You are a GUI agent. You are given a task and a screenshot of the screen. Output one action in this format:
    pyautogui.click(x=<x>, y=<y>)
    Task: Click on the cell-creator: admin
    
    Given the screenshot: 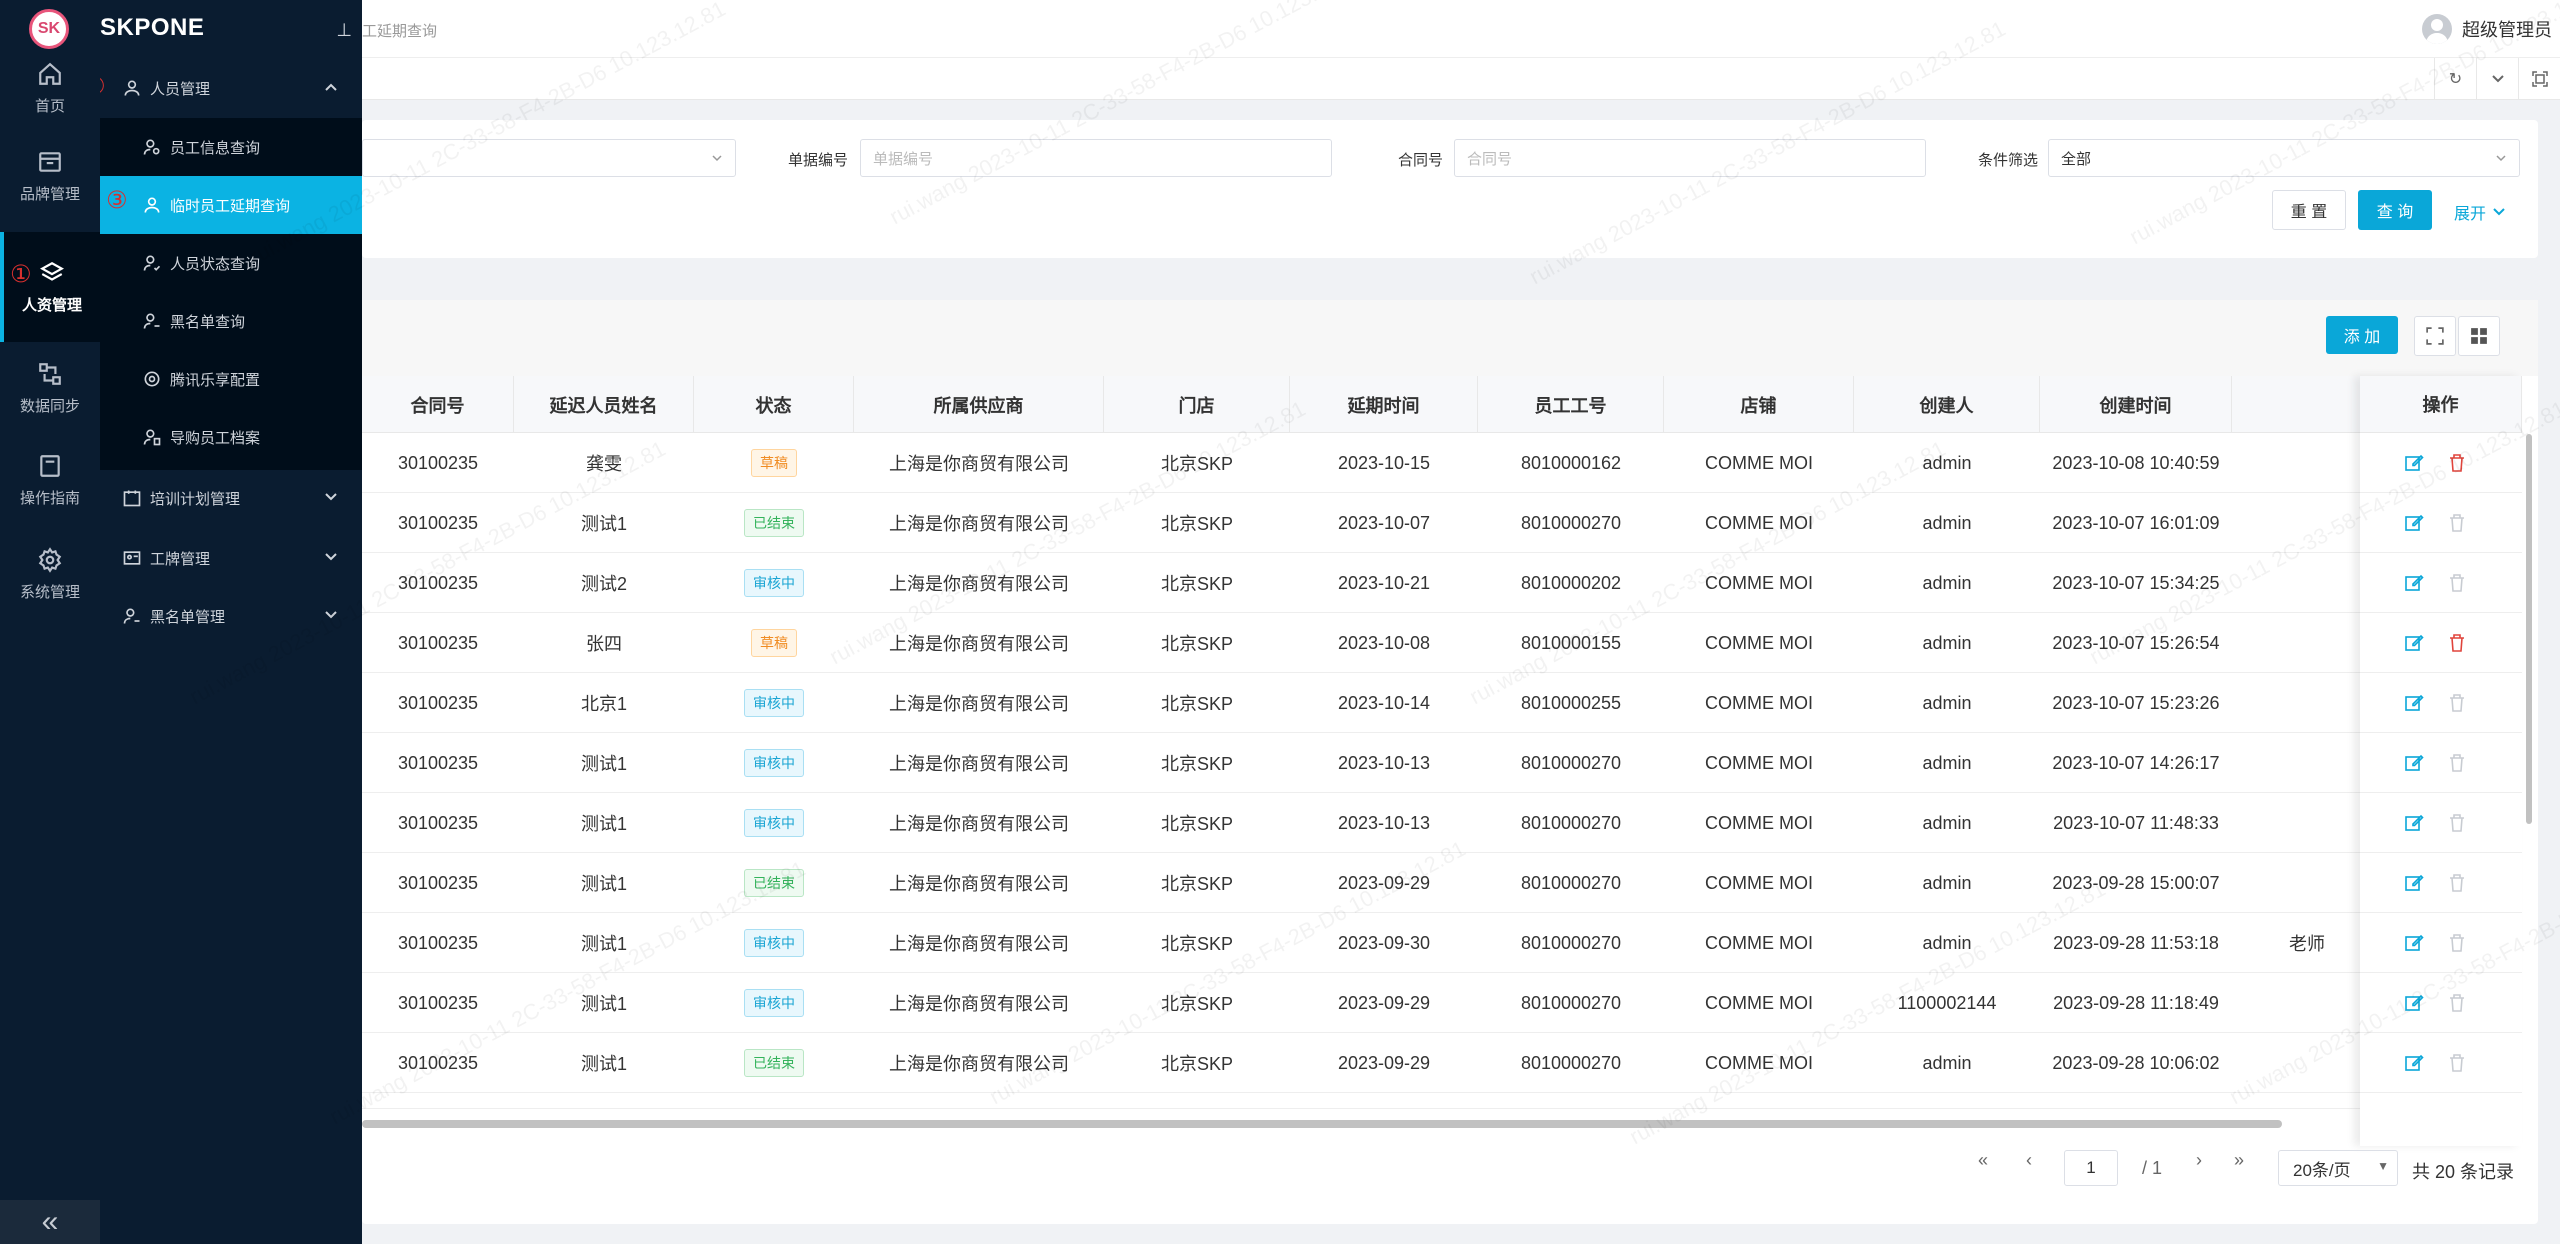 What is the action you would take?
    pyautogui.click(x=1947, y=822)
    